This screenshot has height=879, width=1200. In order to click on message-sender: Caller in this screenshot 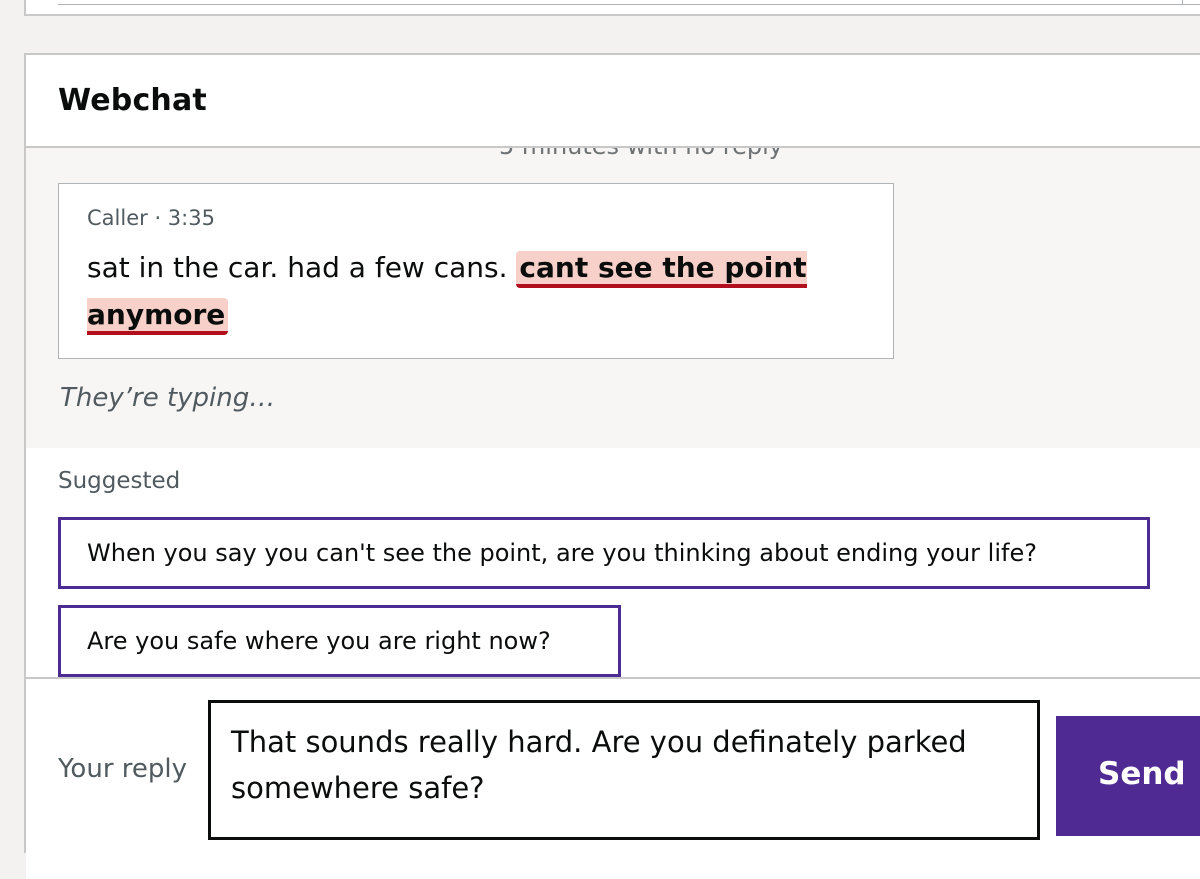, I will do `click(117, 218)`.